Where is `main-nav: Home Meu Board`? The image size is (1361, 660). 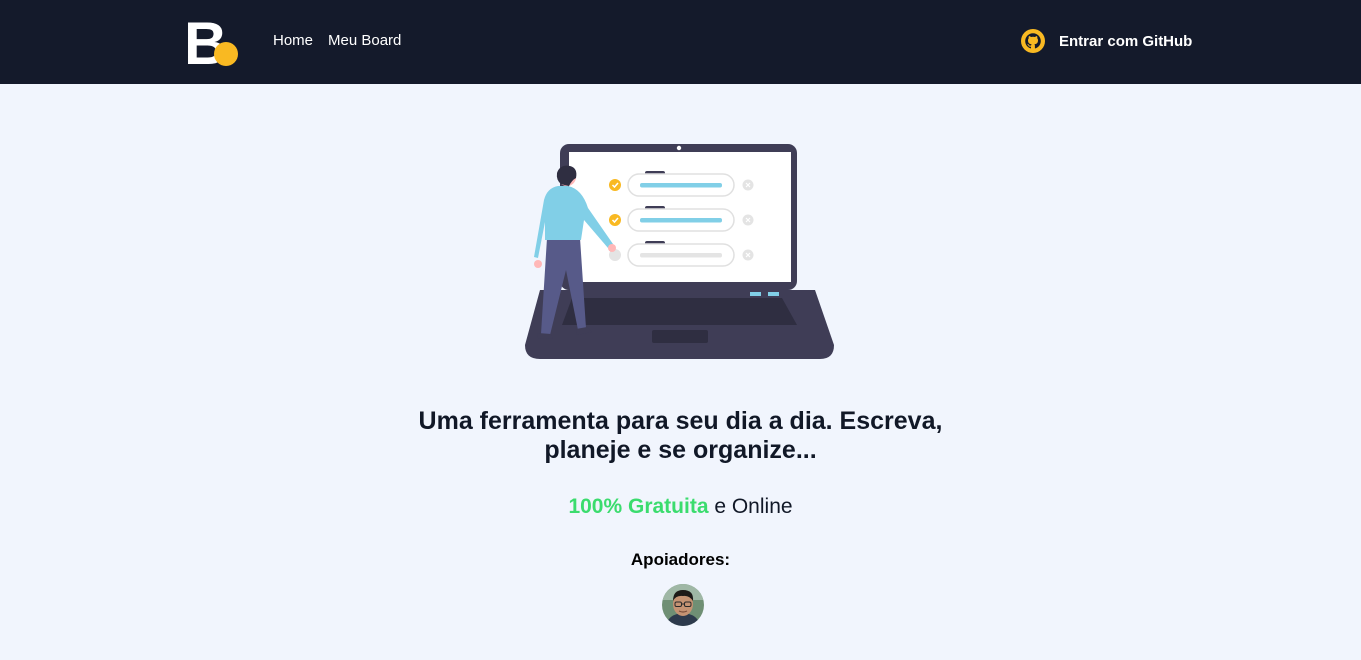
main-nav: Home Meu Board is located at coordinates (337, 40).